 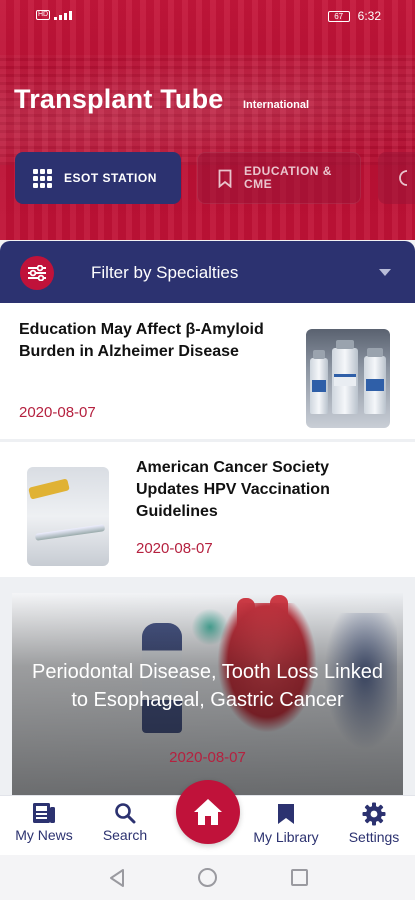 What do you see at coordinates (125, 813) in the screenshot?
I see `search-icon` at bounding box center [125, 813].